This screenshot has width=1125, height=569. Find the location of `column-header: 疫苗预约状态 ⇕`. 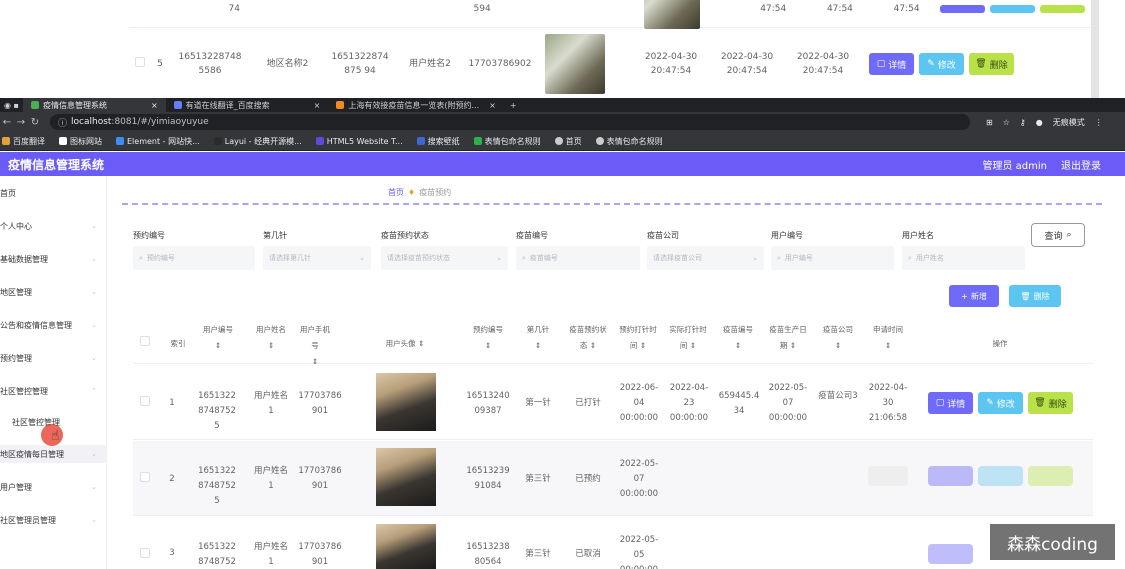

column-header: 疫苗预约状态 ⇕ is located at coordinates (588, 338).